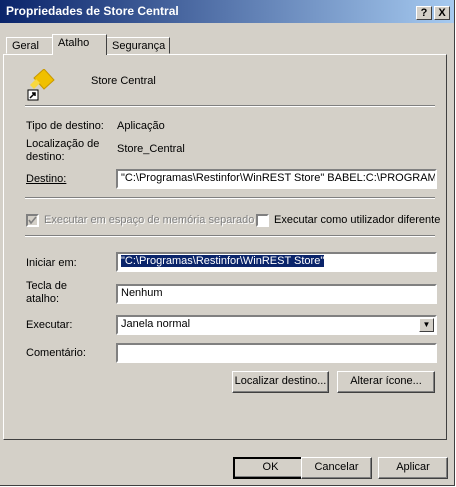  What do you see at coordinates (424, 13) in the screenshot?
I see `help-button: ?` at bounding box center [424, 13].